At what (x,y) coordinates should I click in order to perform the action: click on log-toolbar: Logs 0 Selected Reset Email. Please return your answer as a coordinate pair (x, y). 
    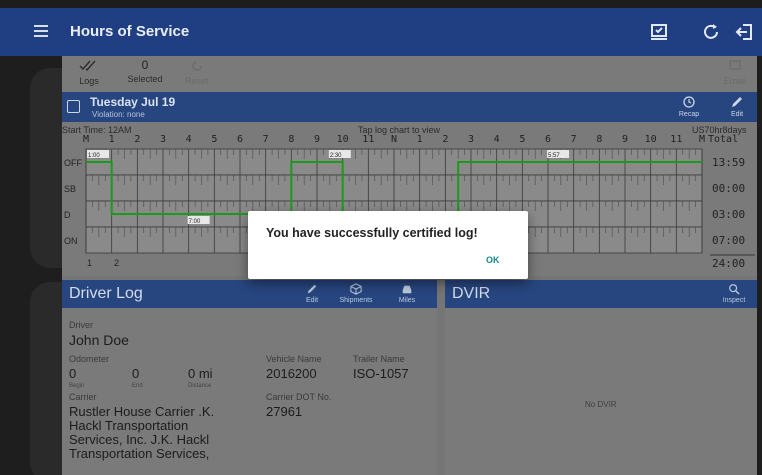
    Looking at the image, I should click on (409, 74).